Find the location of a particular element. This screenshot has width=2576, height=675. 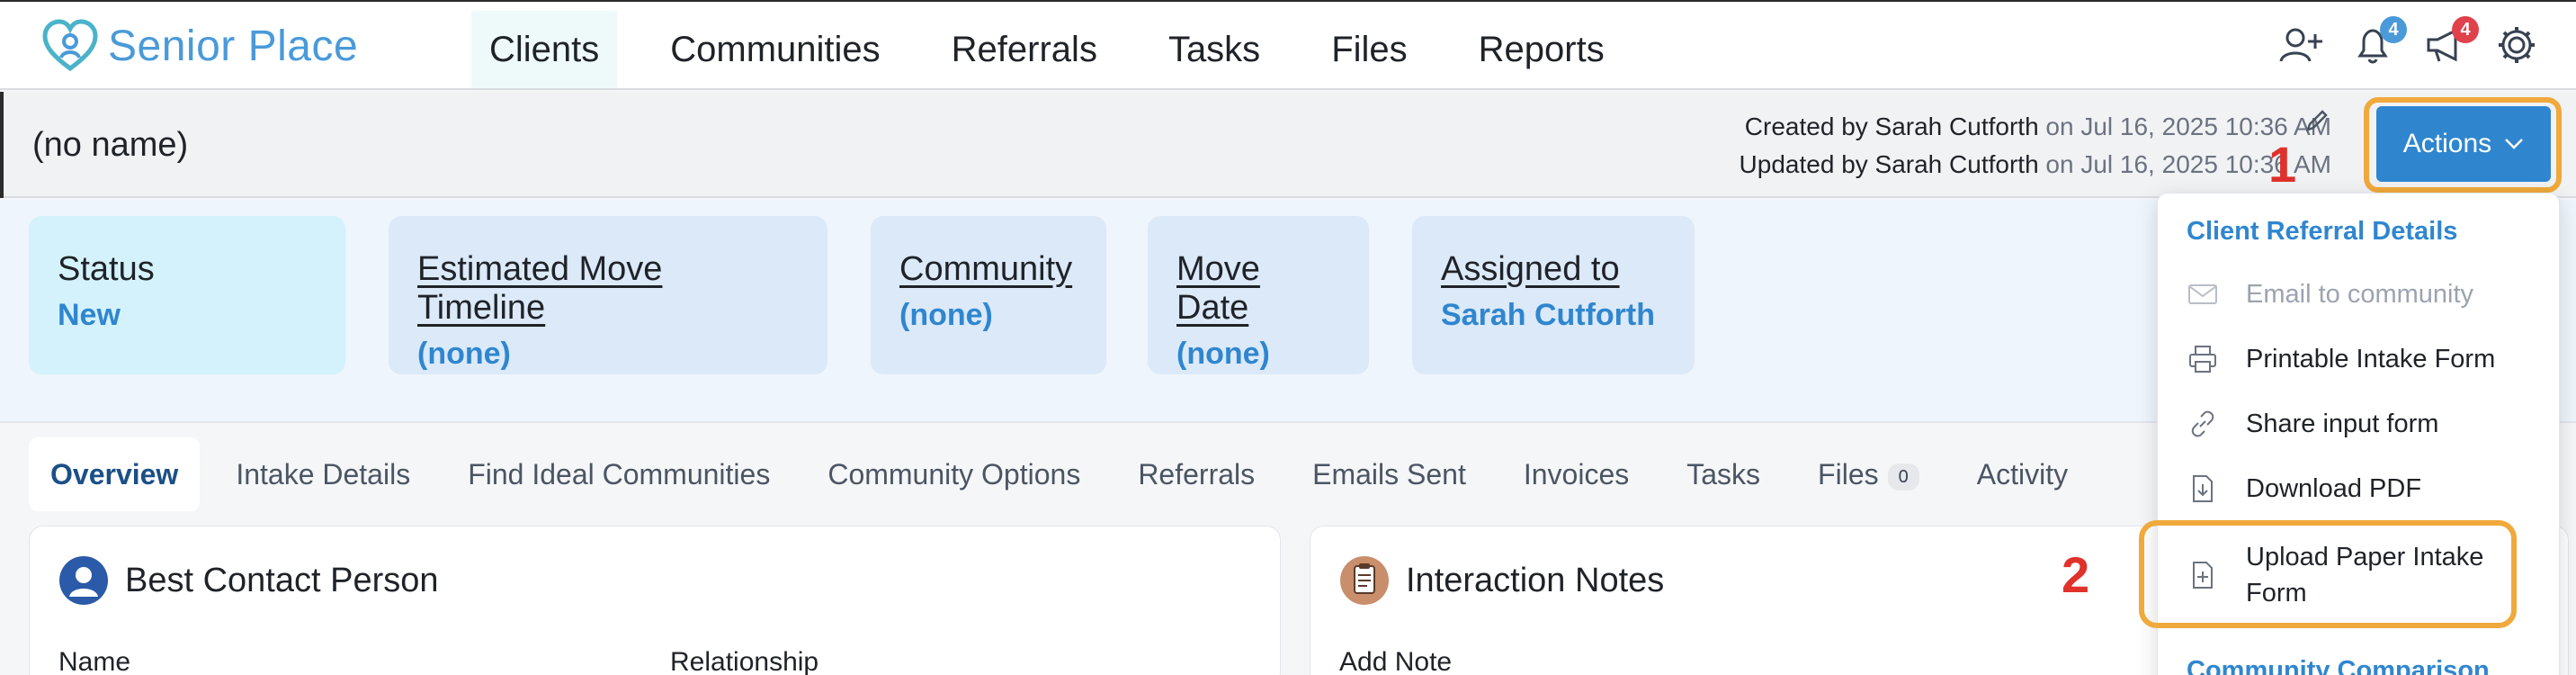

megaphone-icon: 4 is located at coordinates (2450, 42).